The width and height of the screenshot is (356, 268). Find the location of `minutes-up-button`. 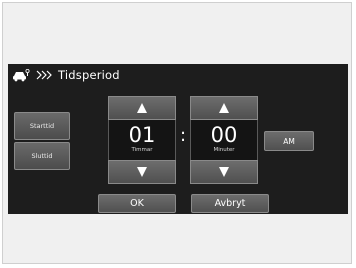

minutes-up-button is located at coordinates (224, 108).